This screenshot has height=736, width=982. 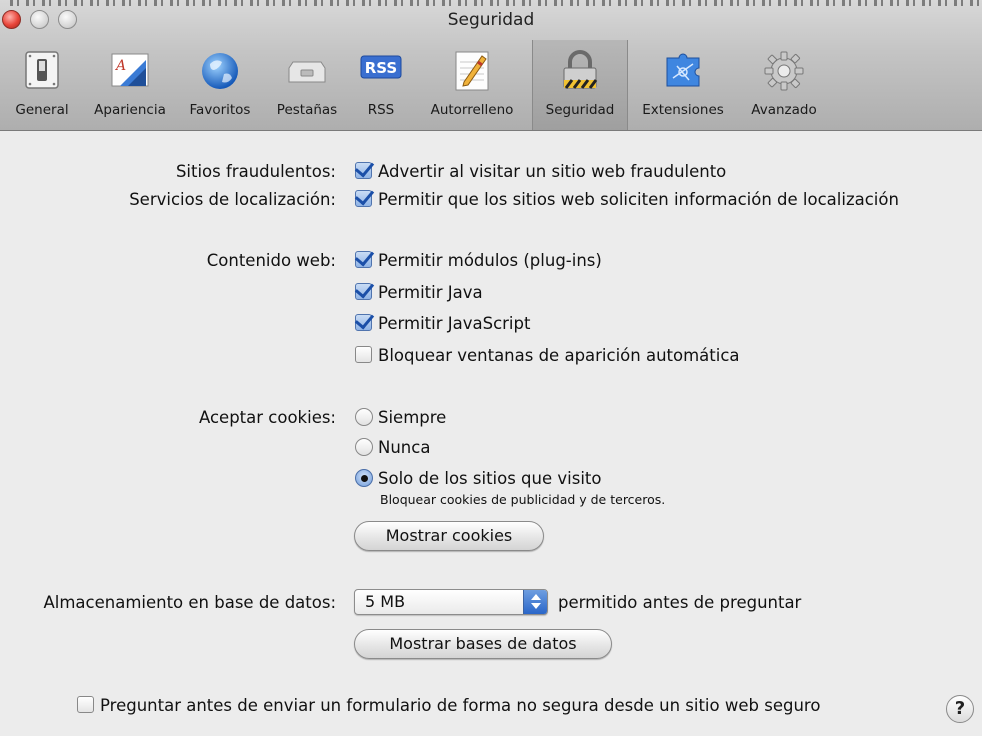 I want to click on plugins-option: Permitir módulos (plug-ins), so click(x=478, y=261).